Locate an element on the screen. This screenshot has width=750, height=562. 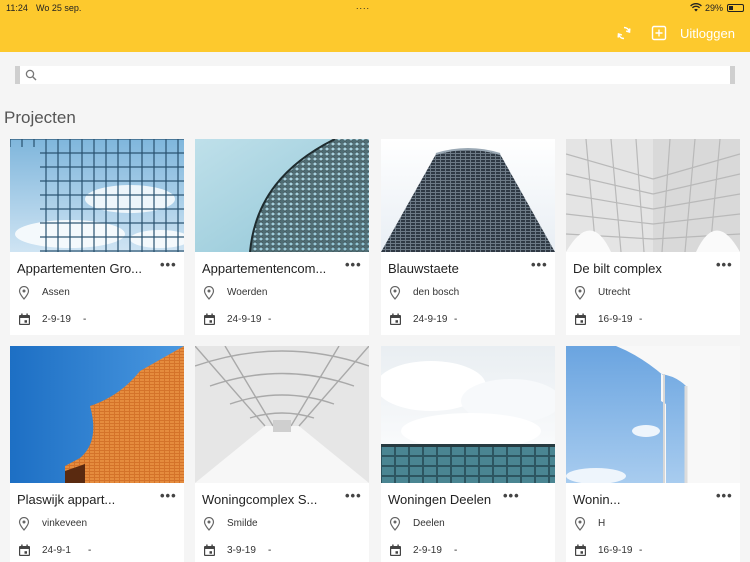
project-title: Blauwstaete is located at coordinates (423, 268).